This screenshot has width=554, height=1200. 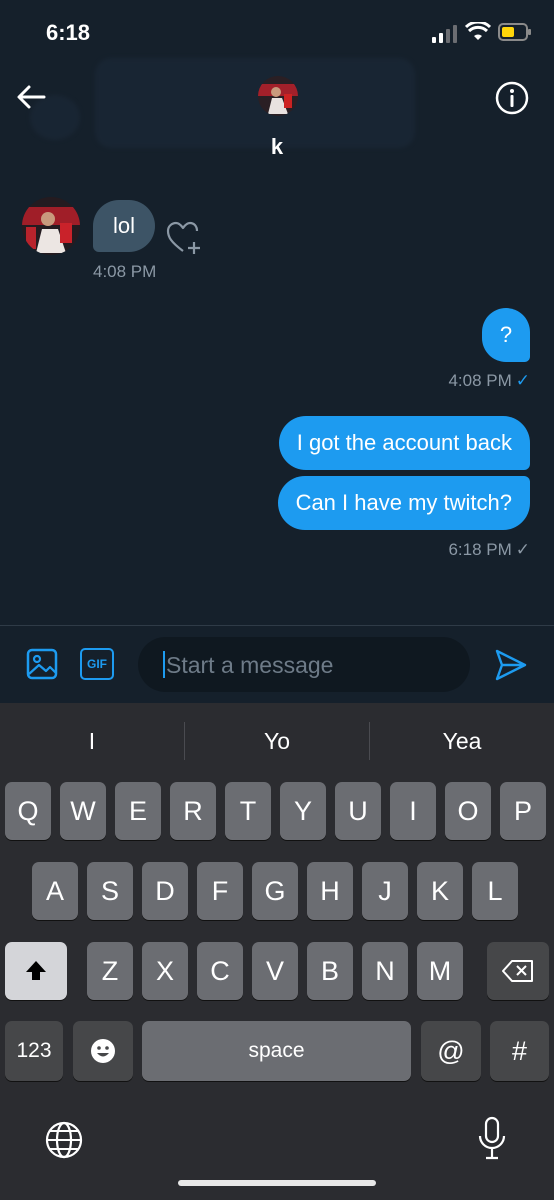 I want to click on key-g: G, so click(x=275, y=891).